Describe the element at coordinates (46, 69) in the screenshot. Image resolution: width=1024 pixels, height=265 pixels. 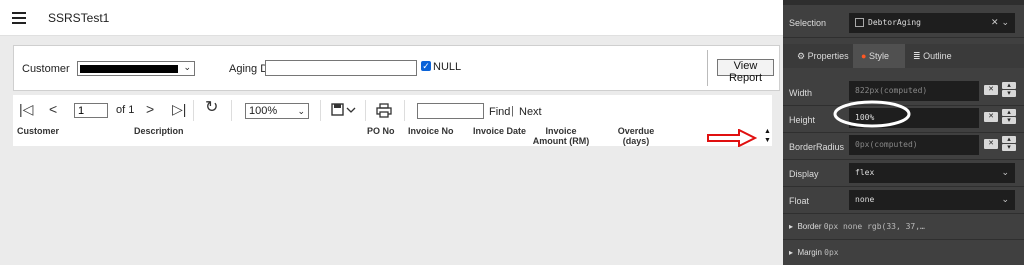
I see `customer-label: Customer` at that location.